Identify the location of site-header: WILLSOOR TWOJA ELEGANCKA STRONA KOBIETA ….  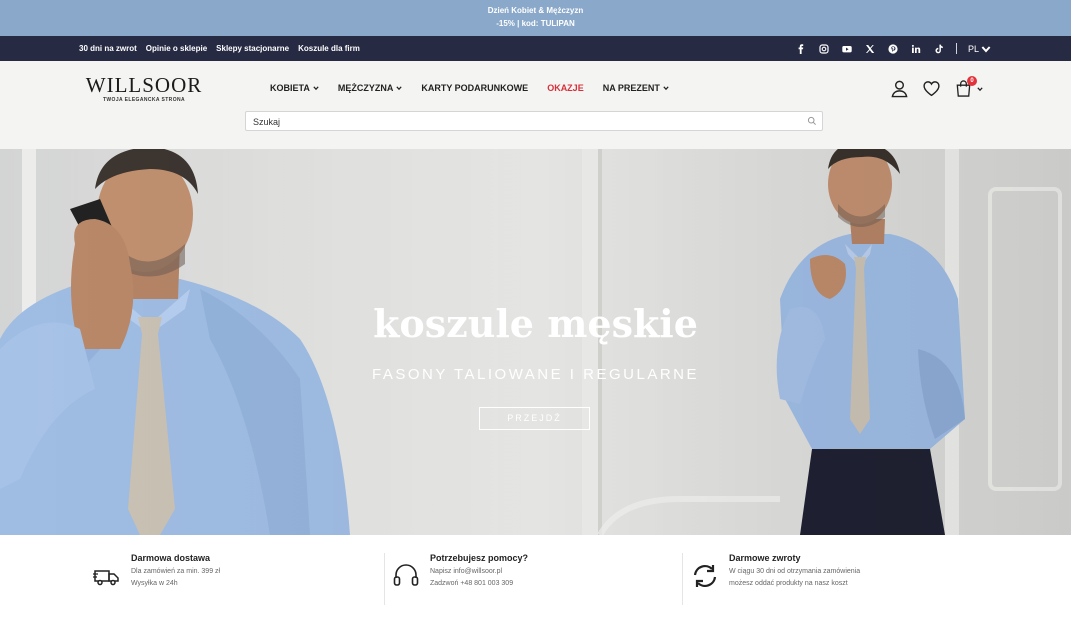
(535, 105).